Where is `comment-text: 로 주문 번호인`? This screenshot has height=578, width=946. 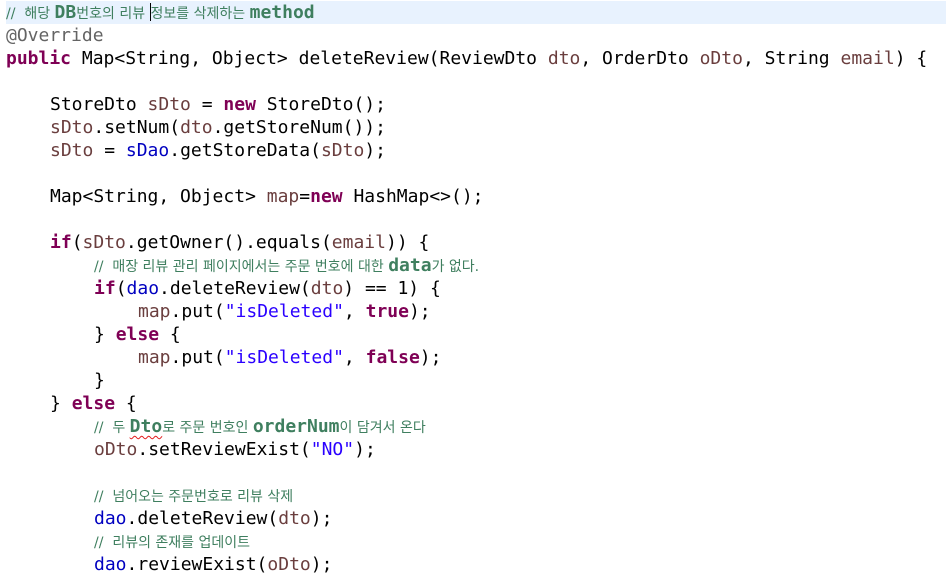 comment-text: 로 주문 번호인 is located at coordinates (207, 428).